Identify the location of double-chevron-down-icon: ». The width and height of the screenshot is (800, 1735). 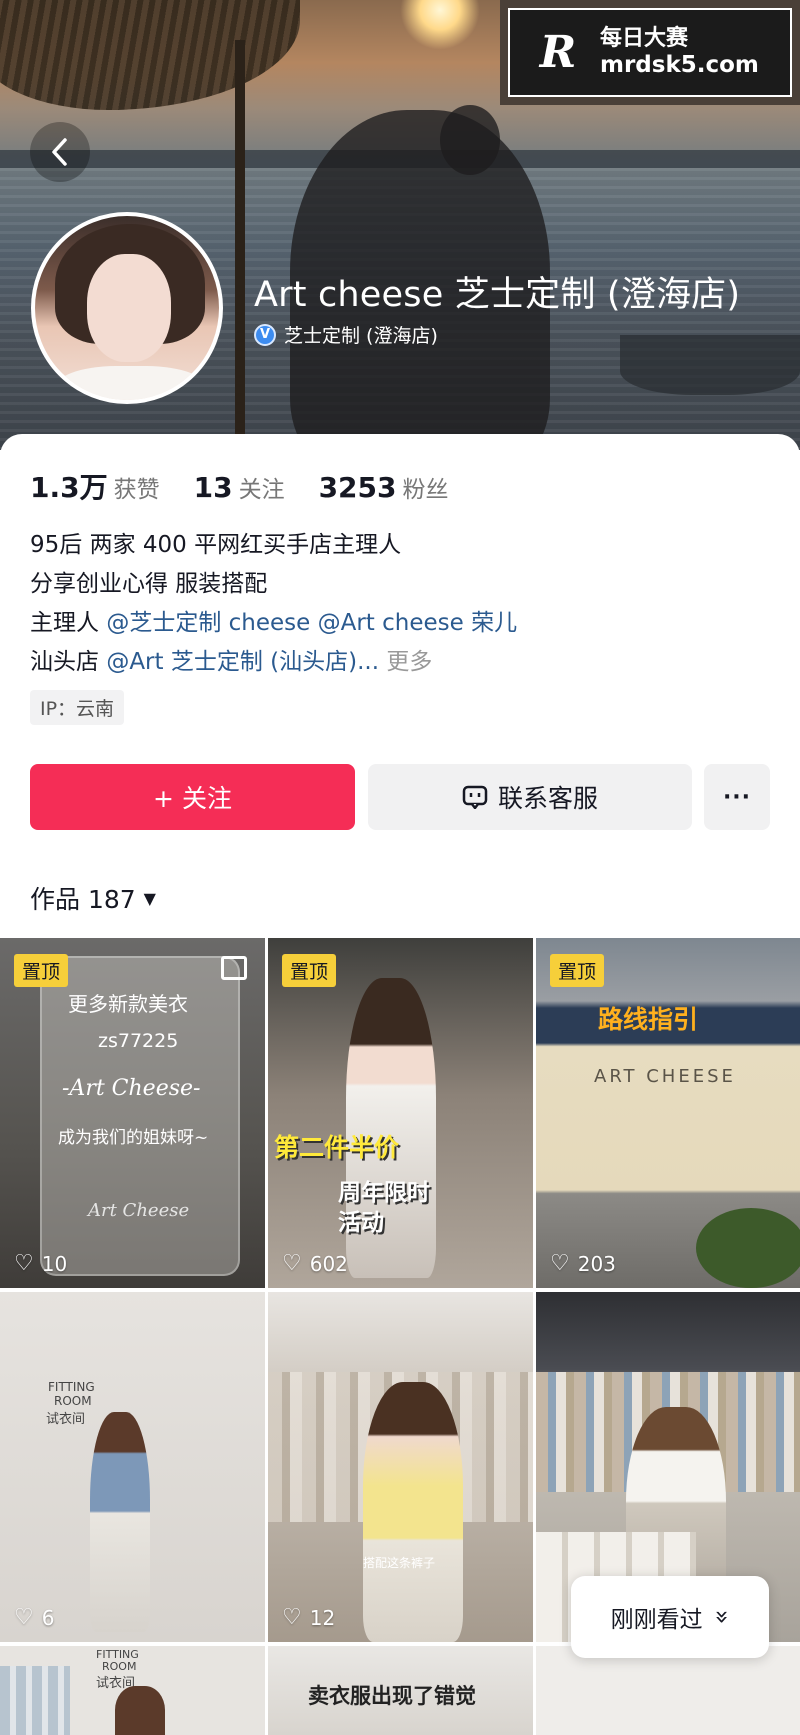
(722, 1617).